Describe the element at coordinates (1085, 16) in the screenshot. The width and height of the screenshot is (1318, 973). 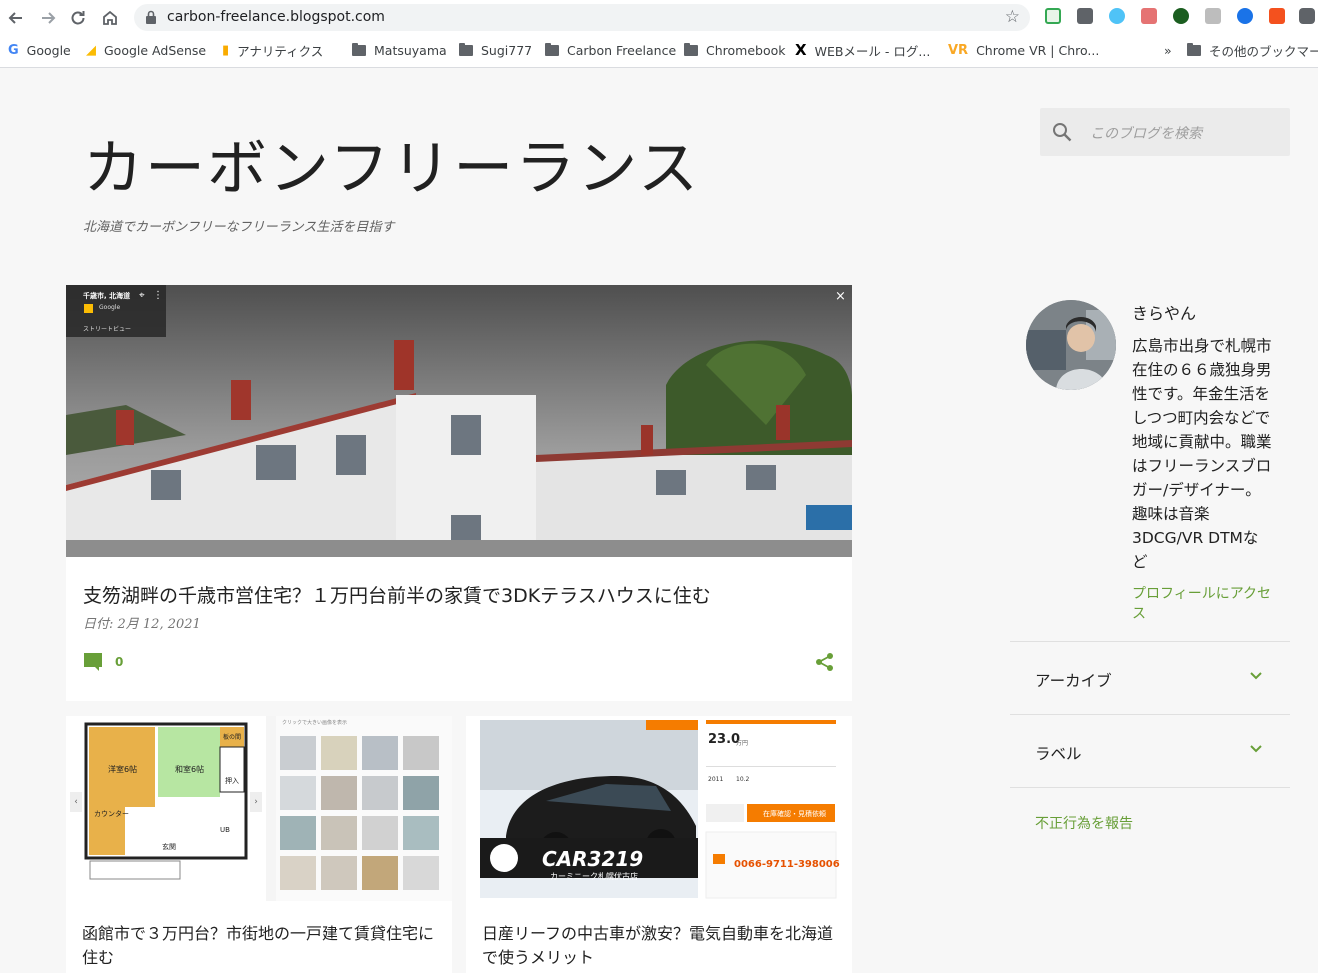
I see `extension-y-icon` at that location.